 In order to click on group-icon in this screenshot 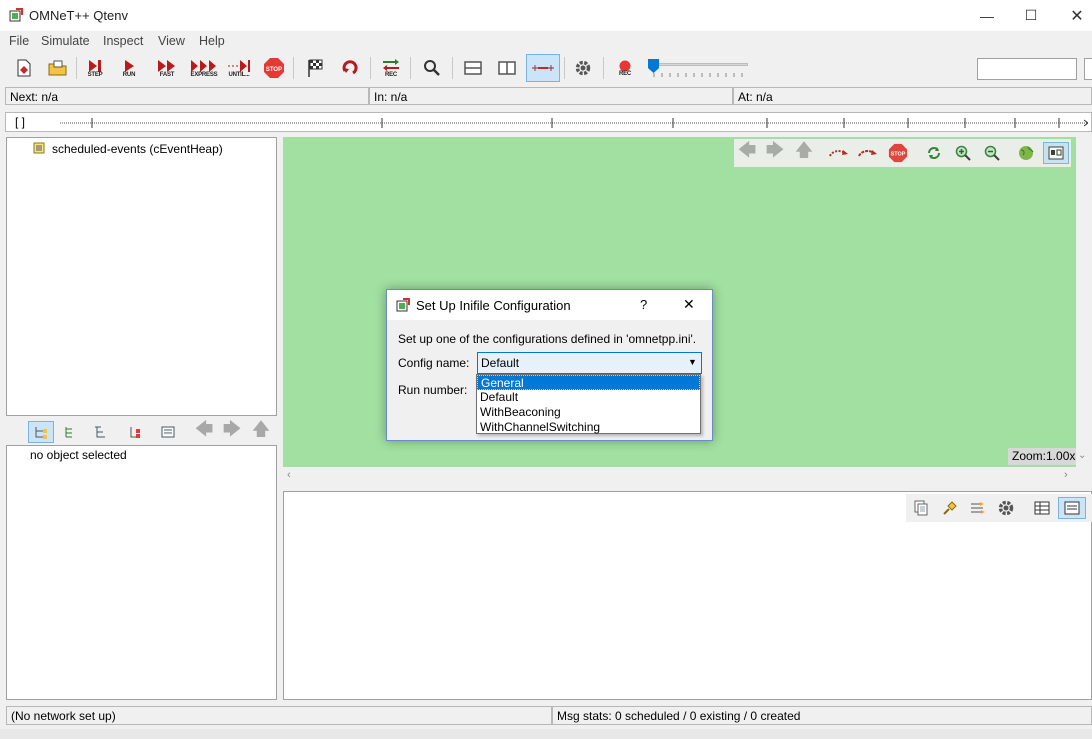, I will do `click(135, 432)`.